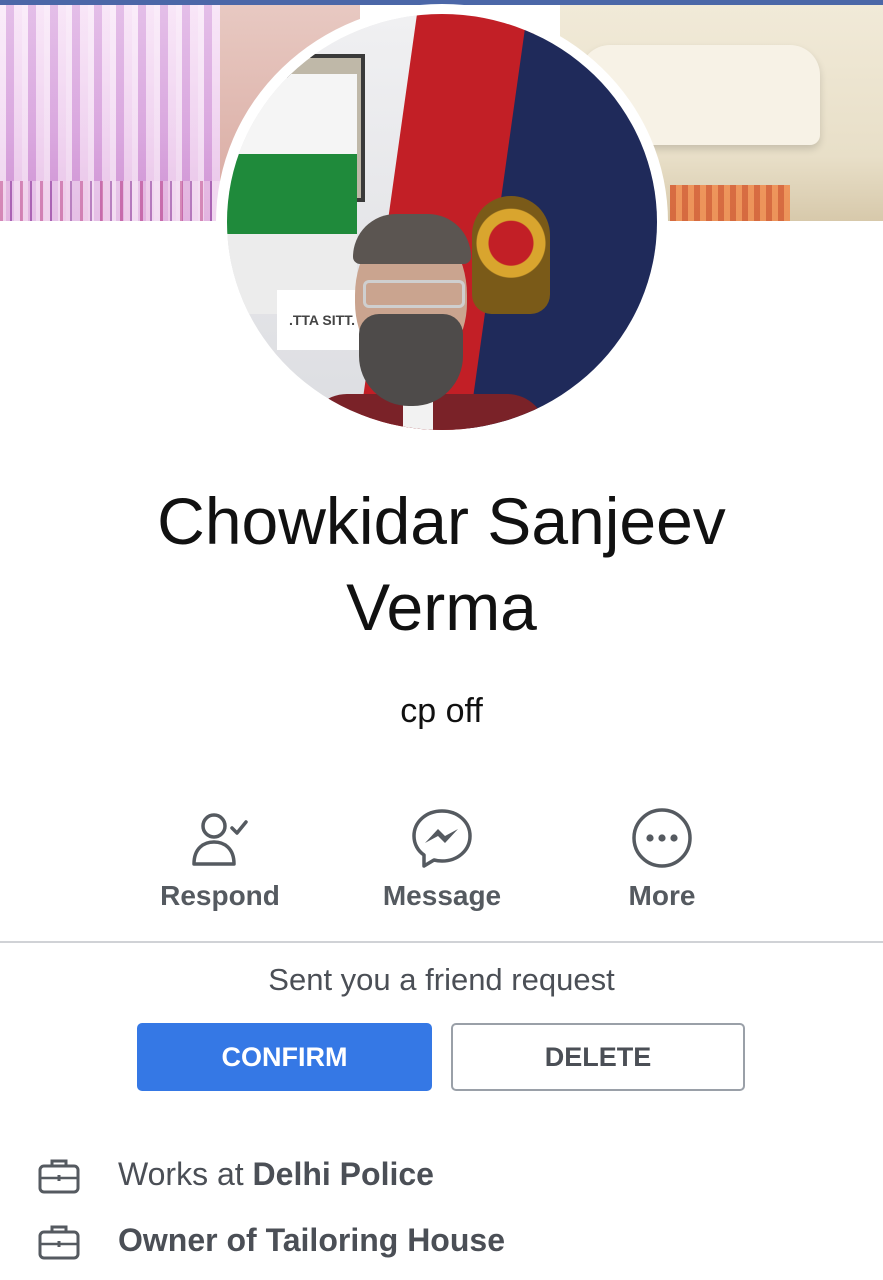  Describe the element at coordinates (442, 838) in the screenshot. I see `messenger-icon` at that location.